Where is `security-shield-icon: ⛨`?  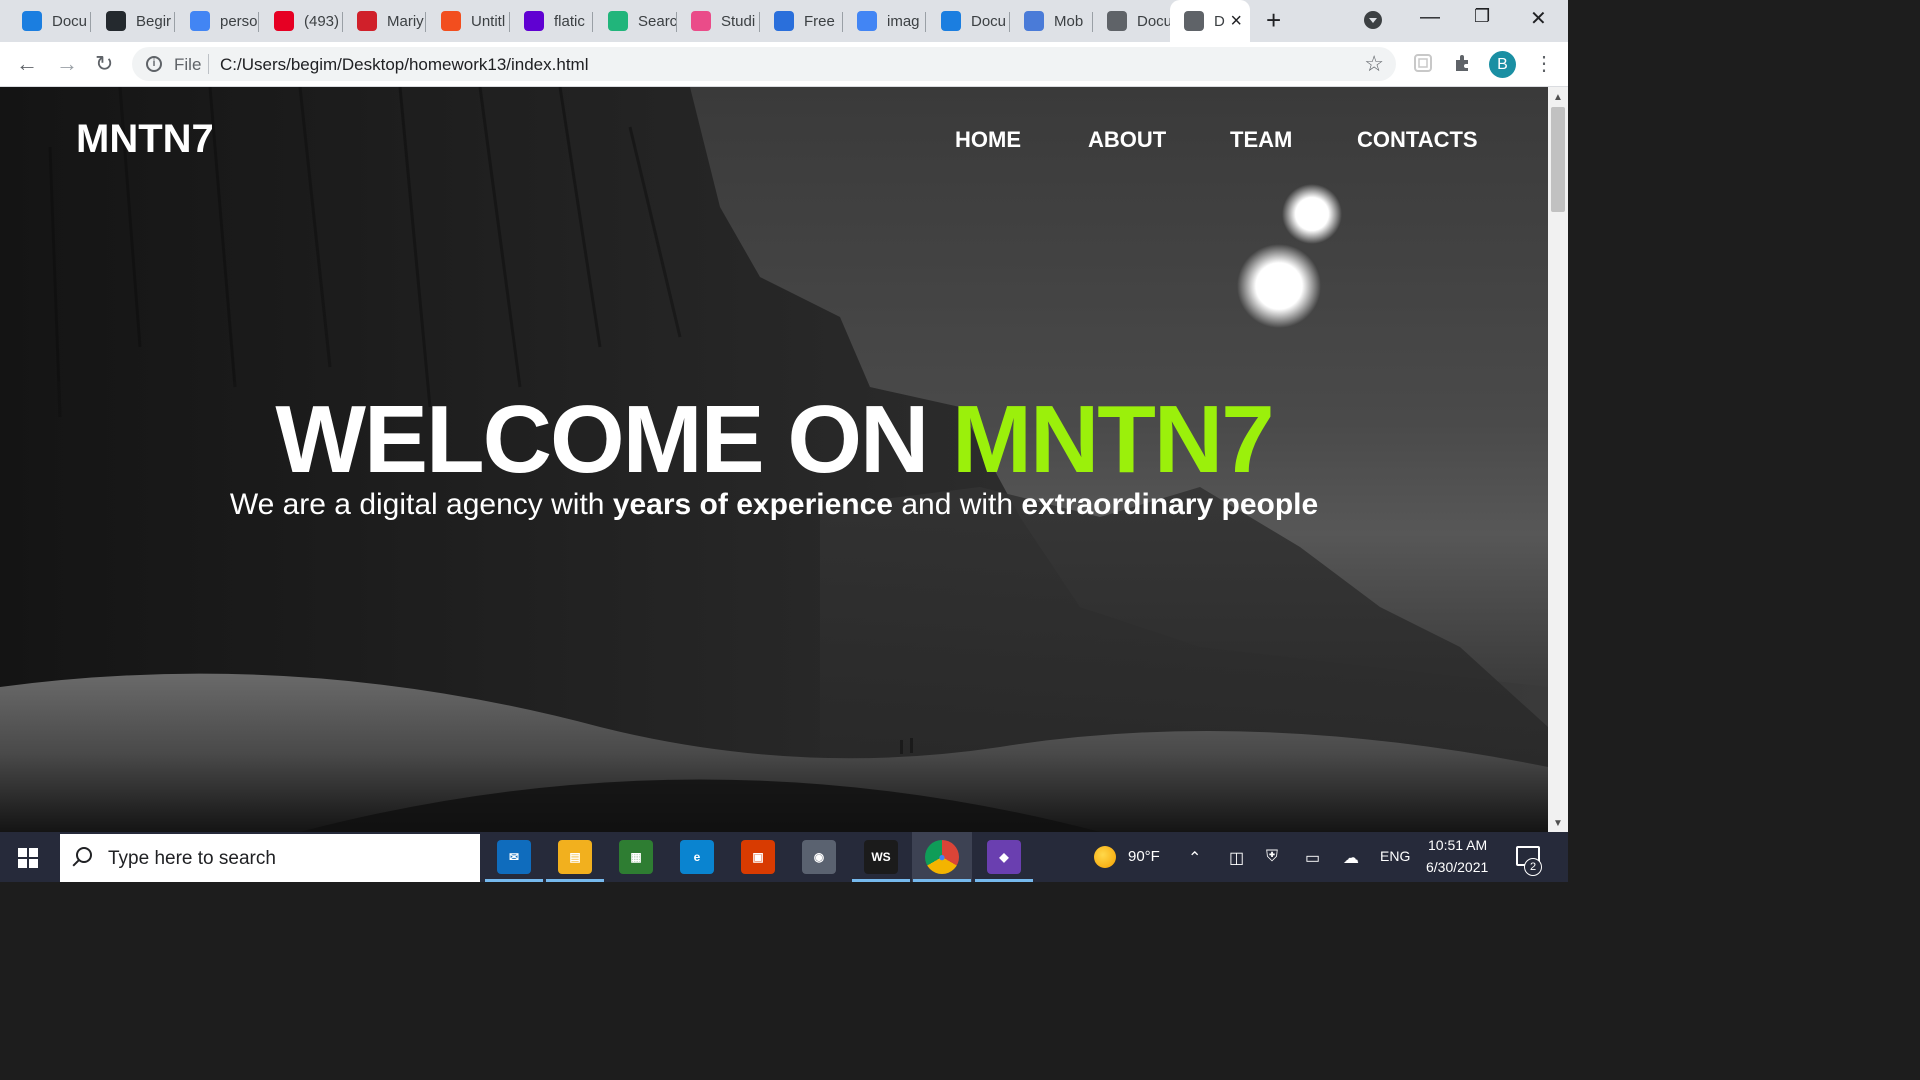 security-shield-icon: ⛨ is located at coordinates (1272, 857).